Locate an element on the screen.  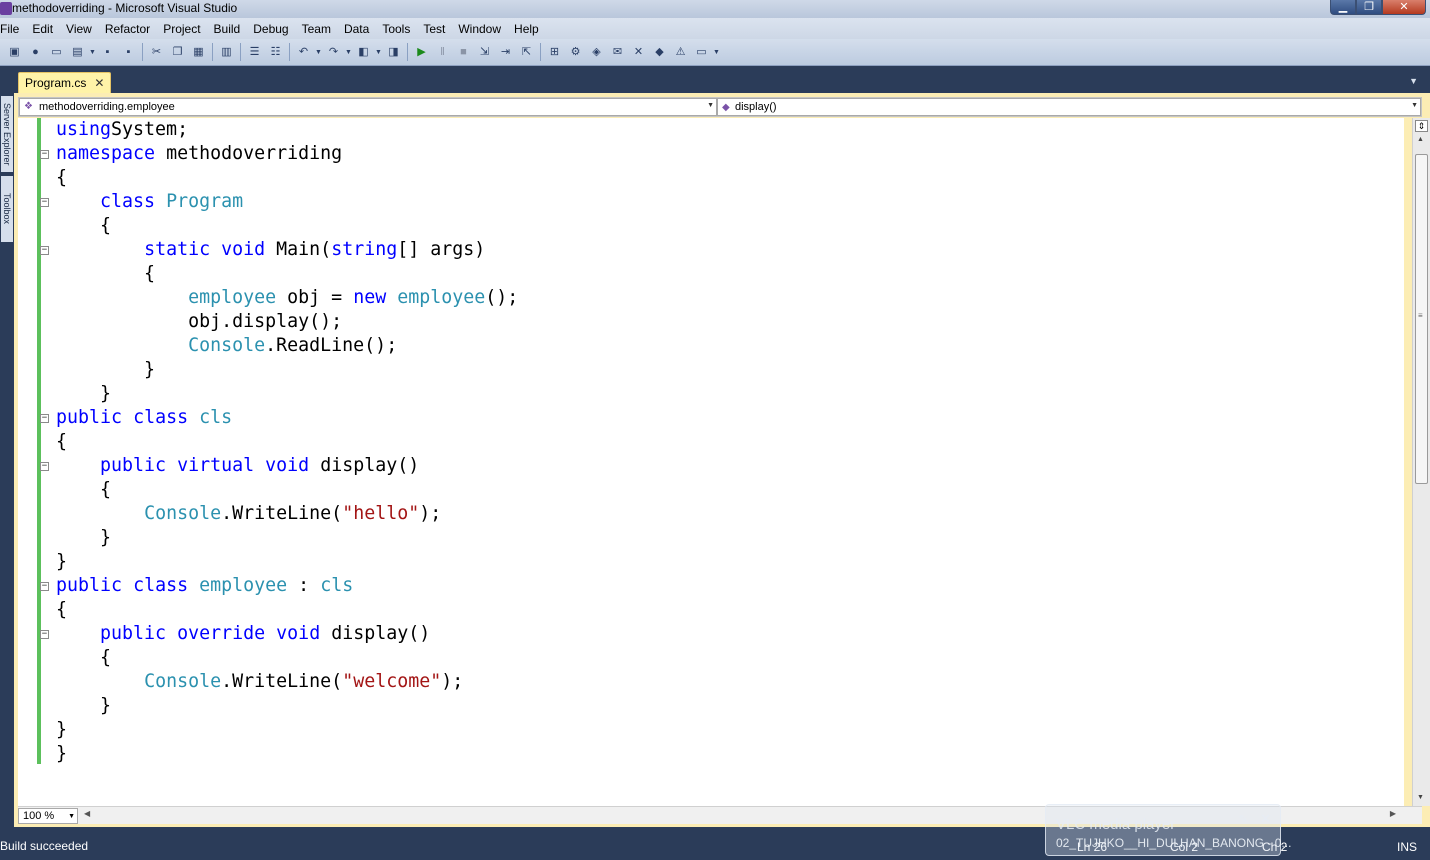
menu-team: Team is located at coordinates (317, 29).